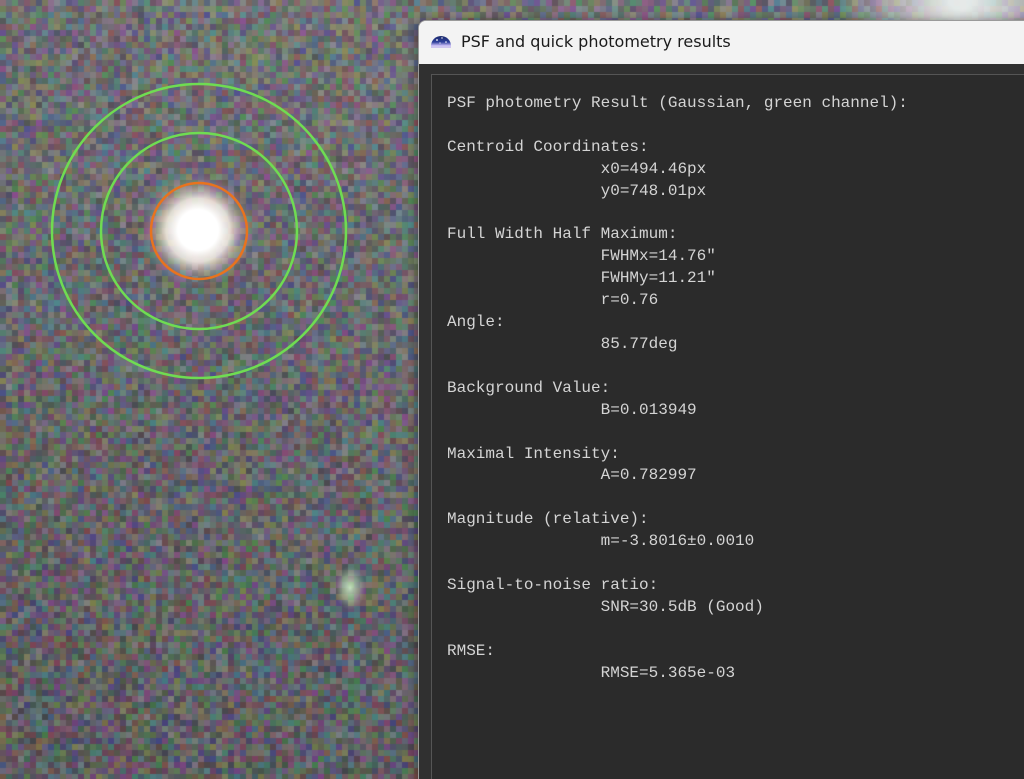 This screenshot has height=779, width=1024. What do you see at coordinates (668, 672) in the screenshot?
I see `rmse-value: RMSE=5.365e-03` at bounding box center [668, 672].